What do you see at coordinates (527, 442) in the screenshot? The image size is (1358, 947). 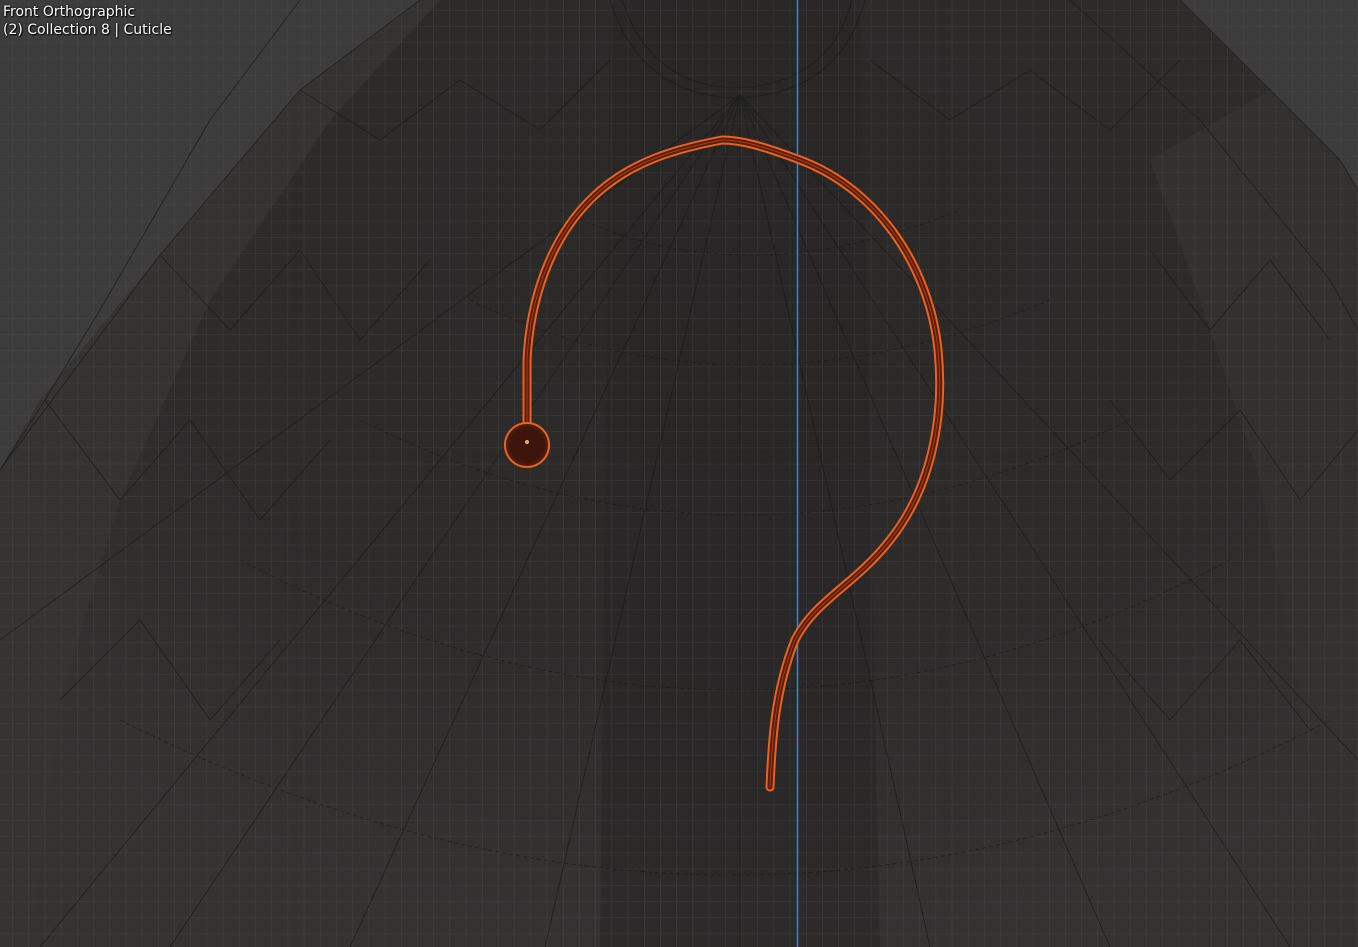 I see `object-origin-icon` at bounding box center [527, 442].